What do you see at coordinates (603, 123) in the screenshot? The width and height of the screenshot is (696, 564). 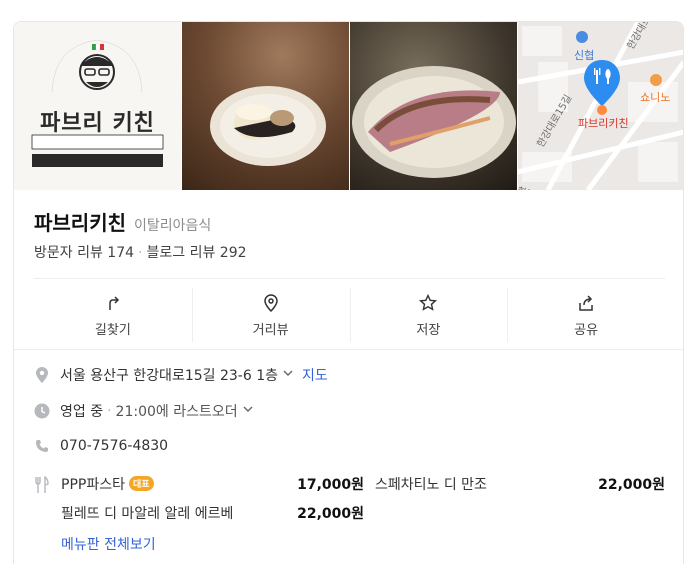 I see `map-pin-label: 파브리키친` at bounding box center [603, 123].